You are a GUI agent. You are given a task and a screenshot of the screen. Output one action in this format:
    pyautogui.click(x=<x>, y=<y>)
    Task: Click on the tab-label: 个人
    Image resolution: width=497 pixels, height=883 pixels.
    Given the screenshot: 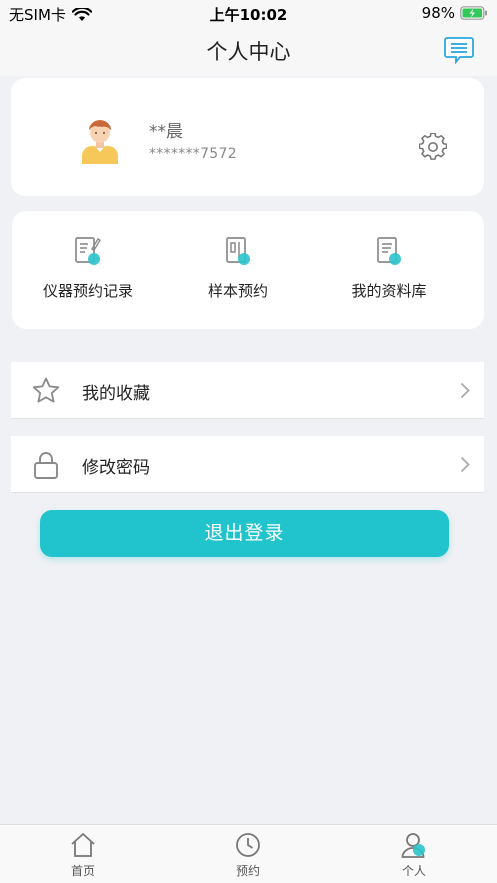 What is the action you would take?
    pyautogui.click(x=413, y=871)
    